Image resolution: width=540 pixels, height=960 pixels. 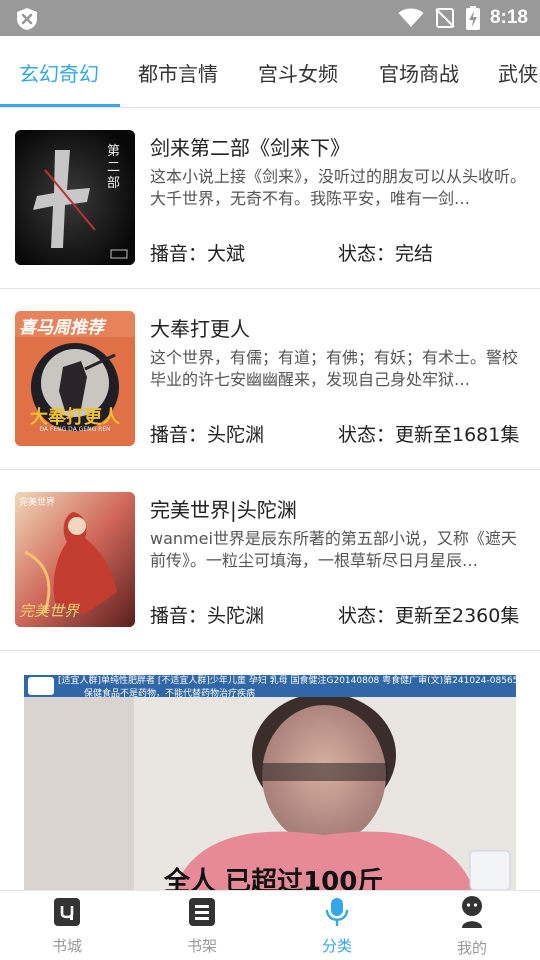 What do you see at coordinates (386, 254) in the screenshot?
I see `status-label: 状态：完结` at bounding box center [386, 254].